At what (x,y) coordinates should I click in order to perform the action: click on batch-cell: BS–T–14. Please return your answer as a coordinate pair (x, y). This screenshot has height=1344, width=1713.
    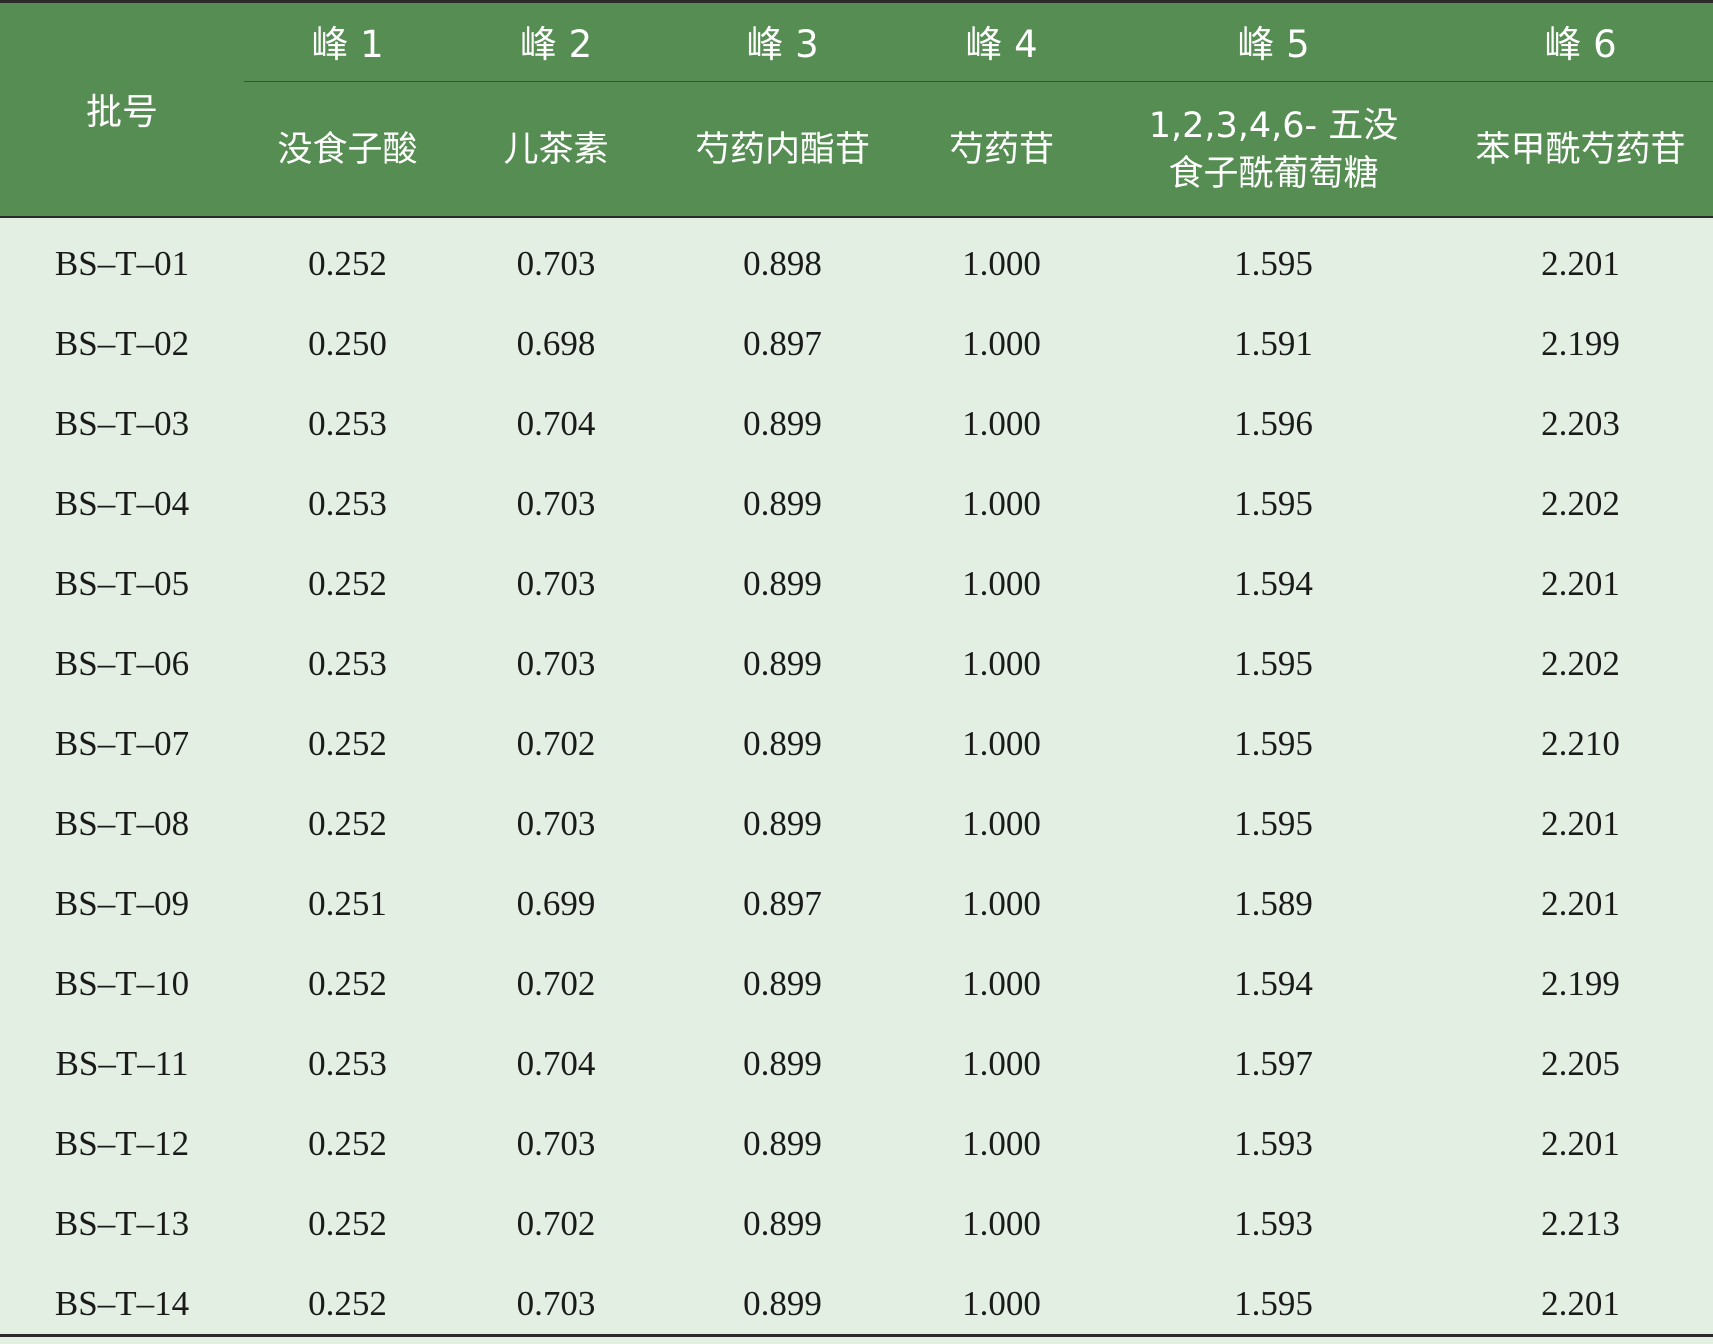
    Looking at the image, I should click on (122, 1303).